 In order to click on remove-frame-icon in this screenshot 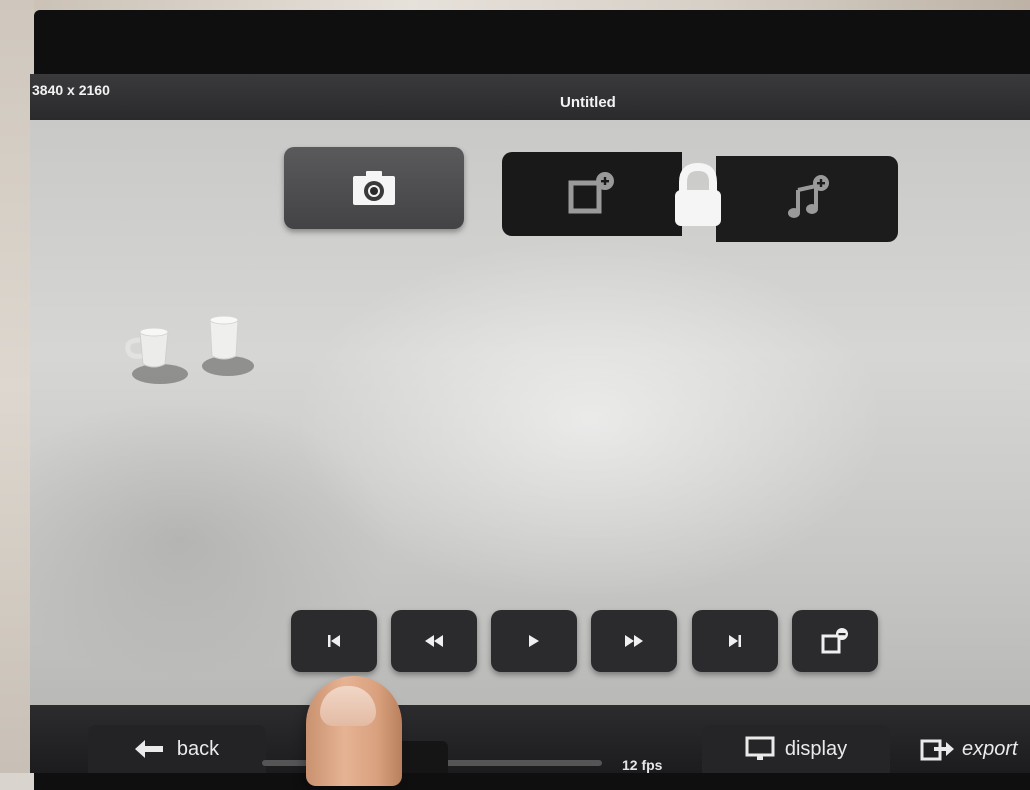, I will do `click(834, 641)`.